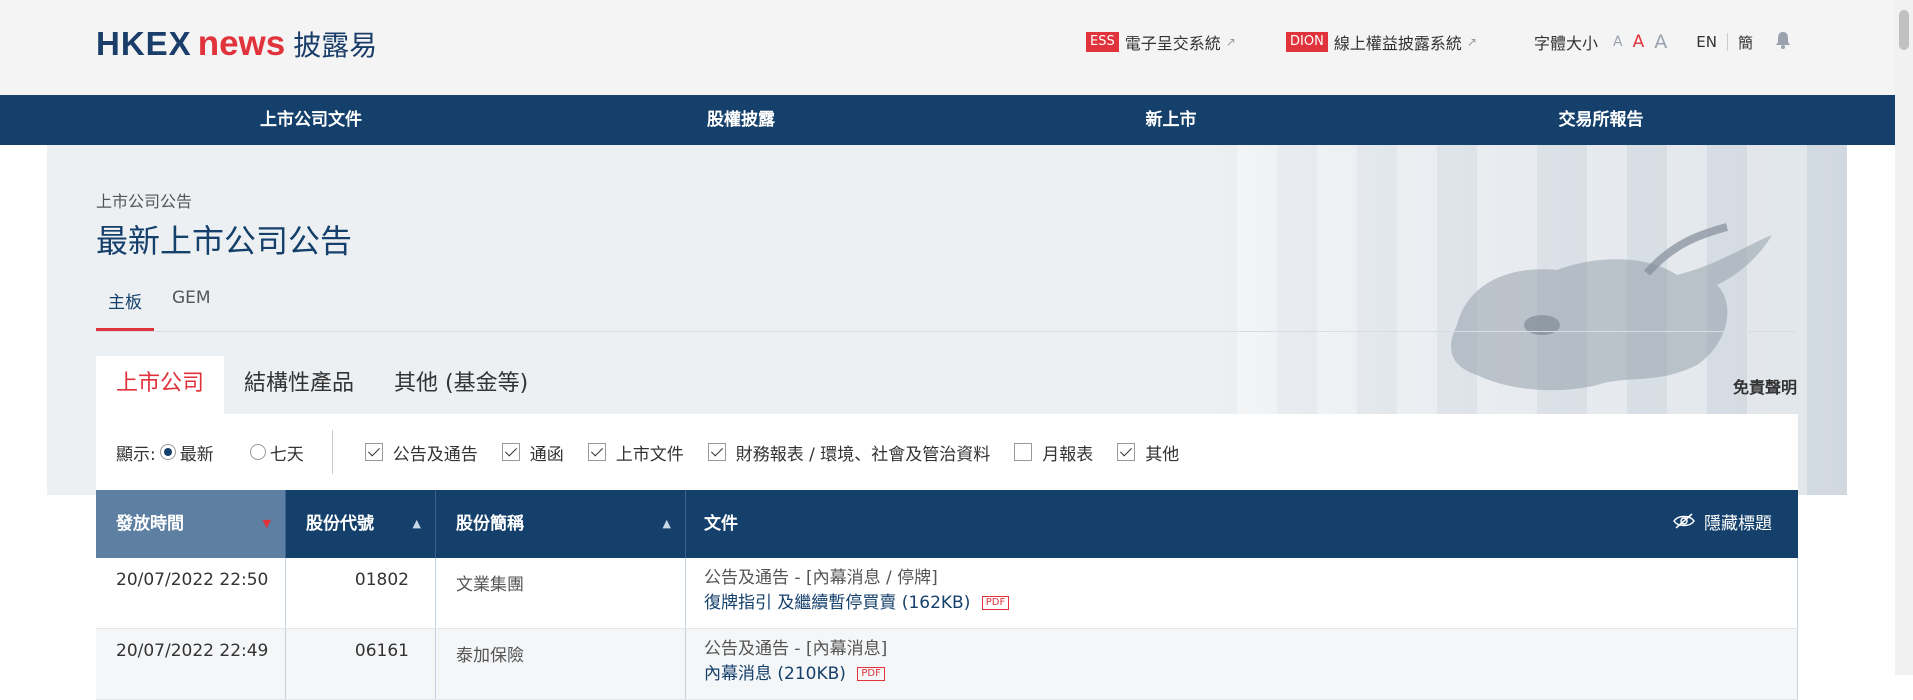 This screenshot has width=1913, height=700. I want to click on checkbox-others: 其他, so click(1148, 452).